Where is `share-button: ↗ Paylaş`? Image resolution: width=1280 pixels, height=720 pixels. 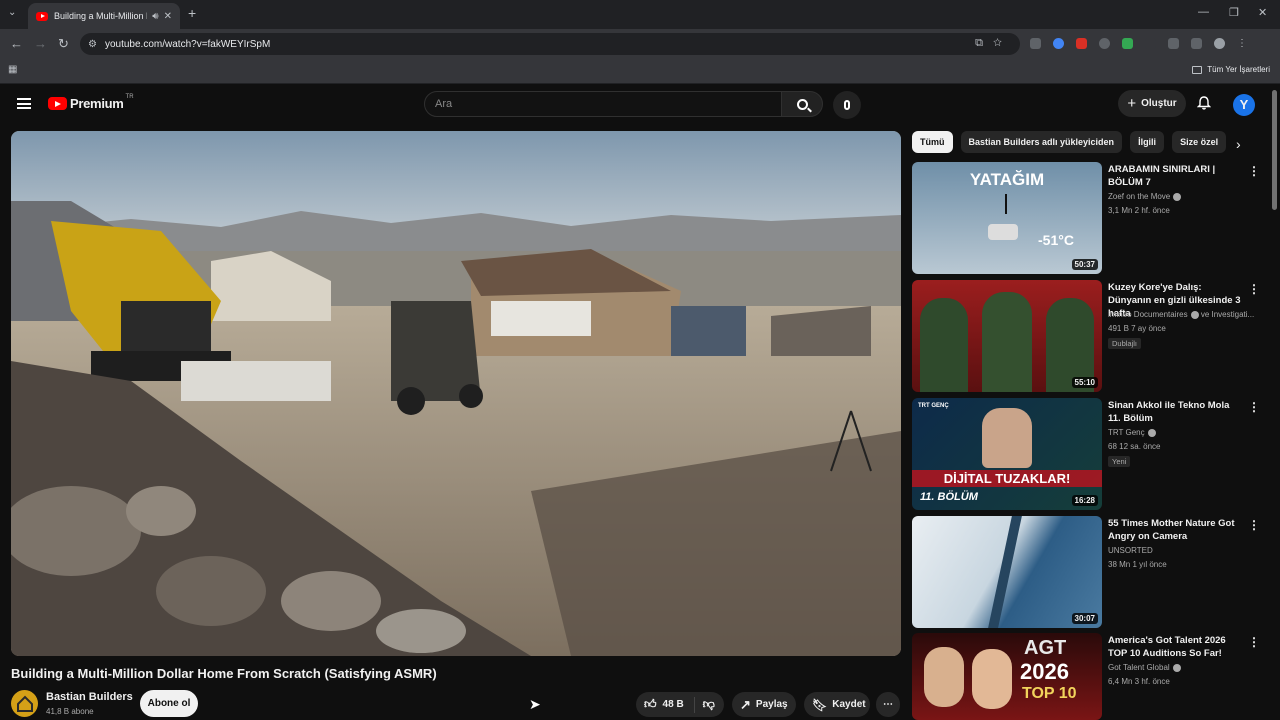 share-button: ↗ Paylaş is located at coordinates (764, 704).